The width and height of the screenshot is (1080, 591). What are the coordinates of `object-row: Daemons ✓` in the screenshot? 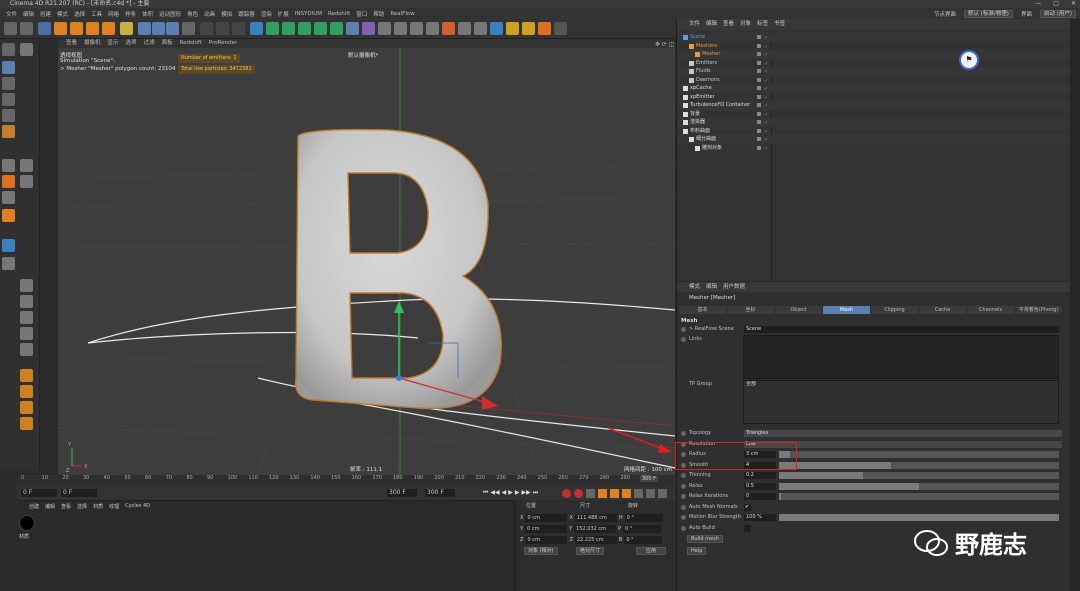 It's located at (874, 80).